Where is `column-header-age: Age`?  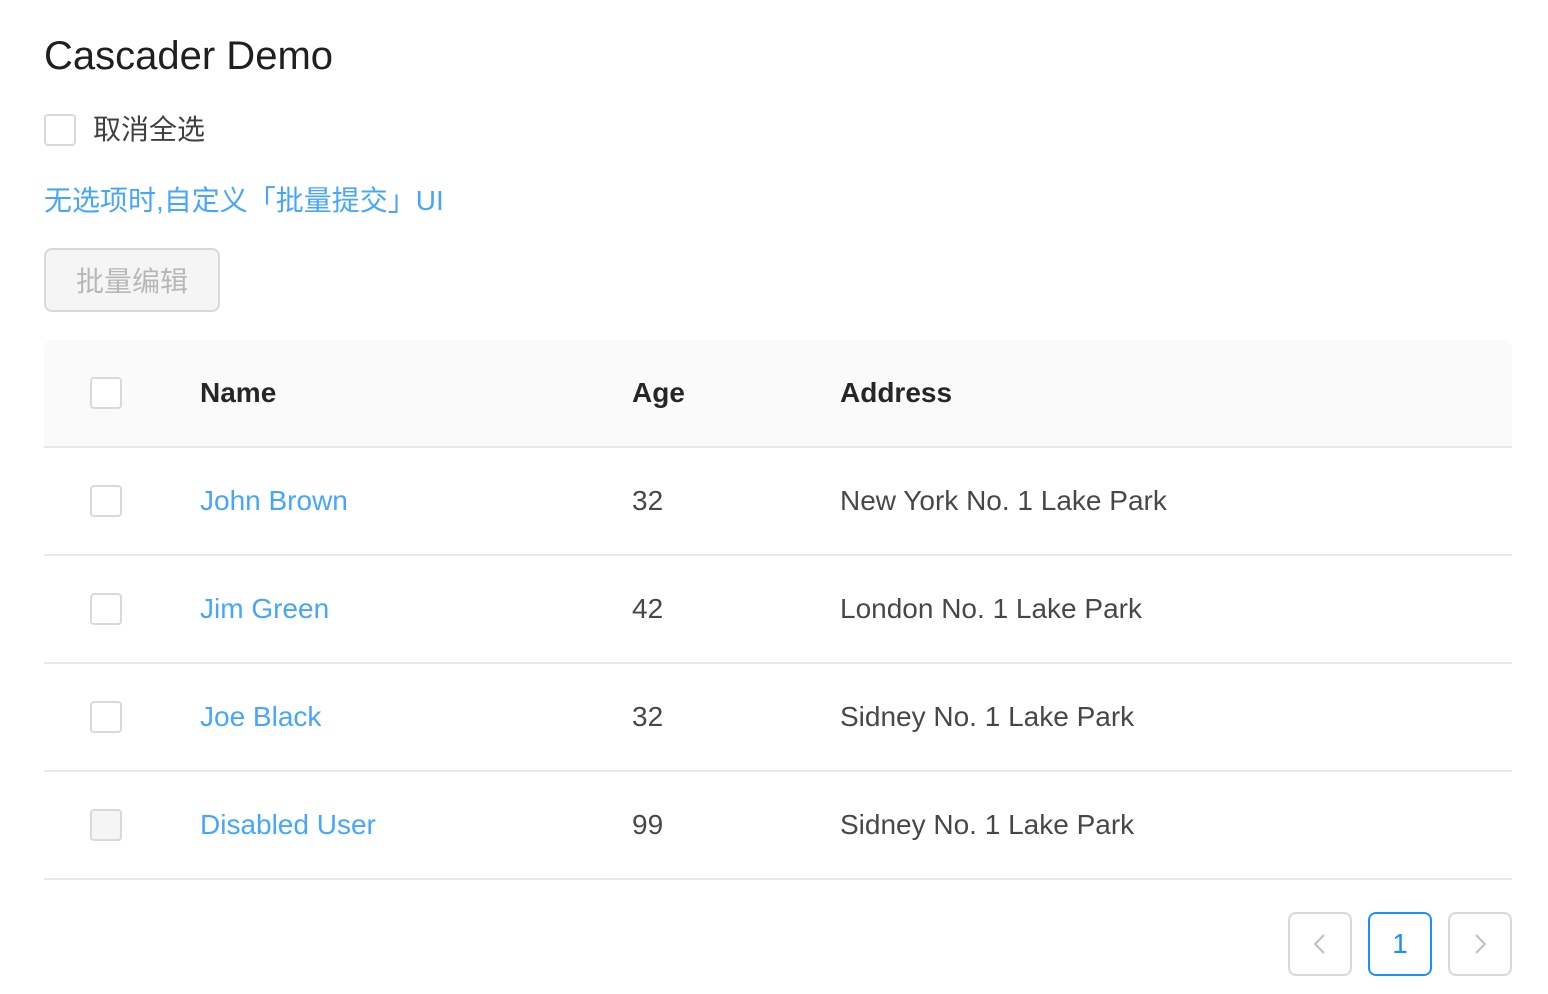
column-header-age: Age is located at coordinates (658, 393).